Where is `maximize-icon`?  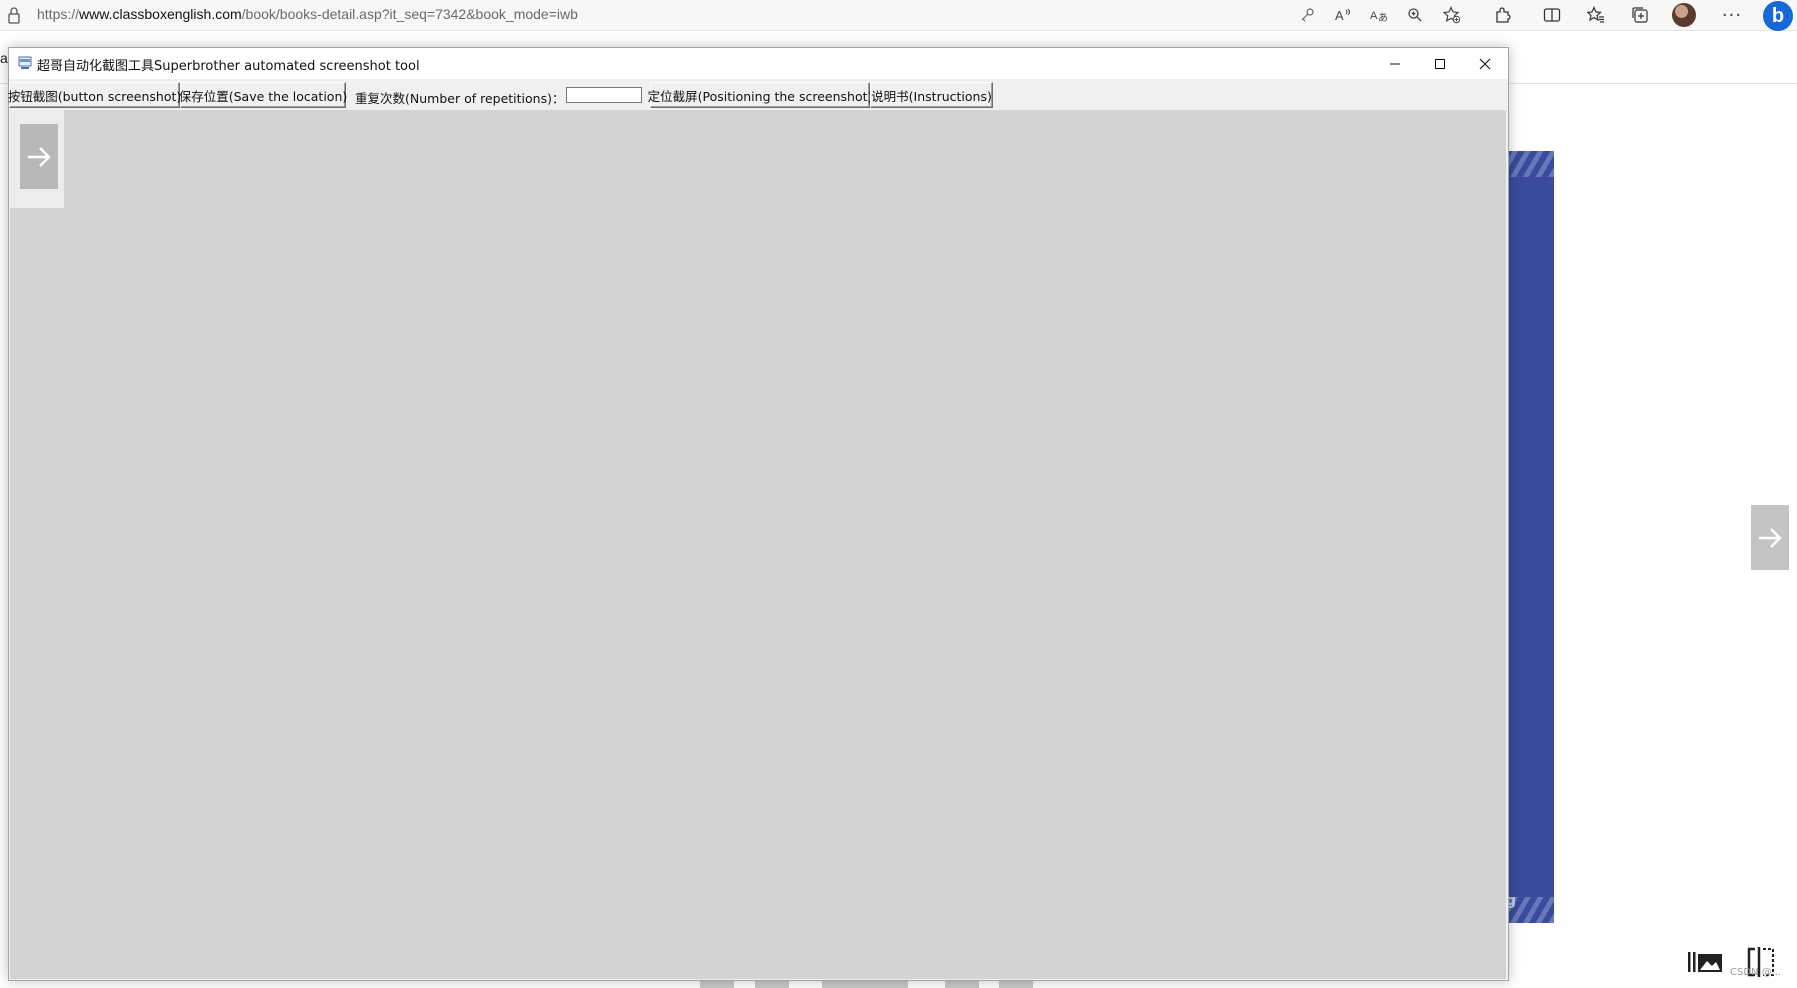 maximize-icon is located at coordinates (1440, 63).